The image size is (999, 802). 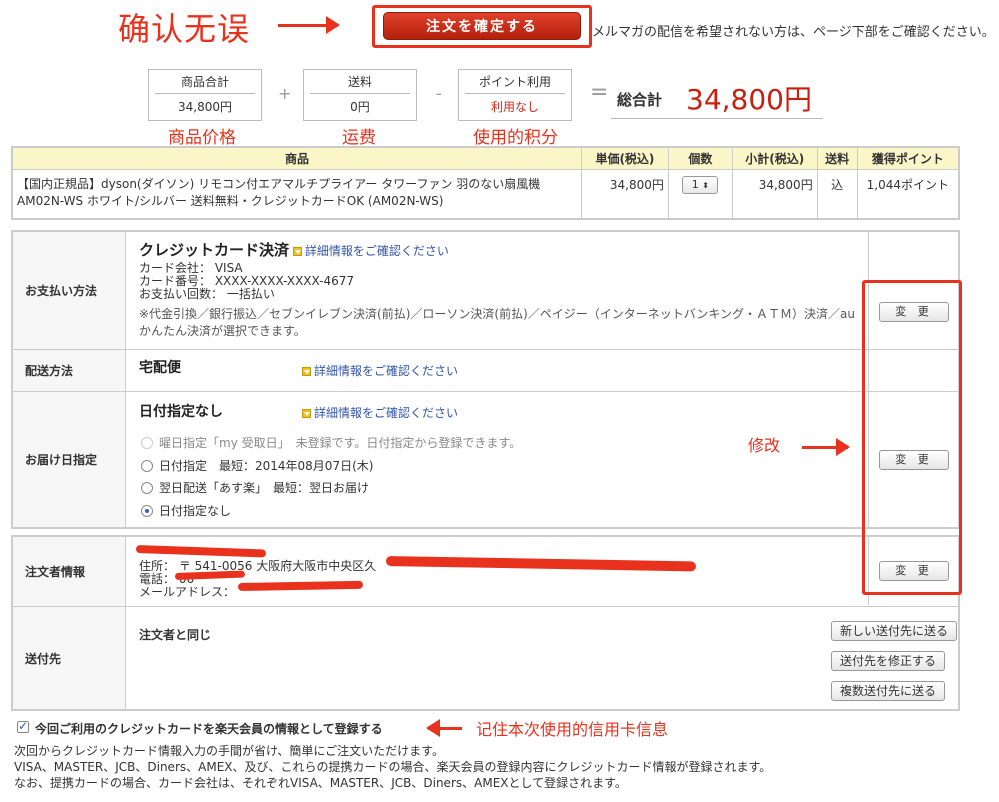 I want to click on points-box: ポイント利用 利用なし, so click(x=515, y=95).